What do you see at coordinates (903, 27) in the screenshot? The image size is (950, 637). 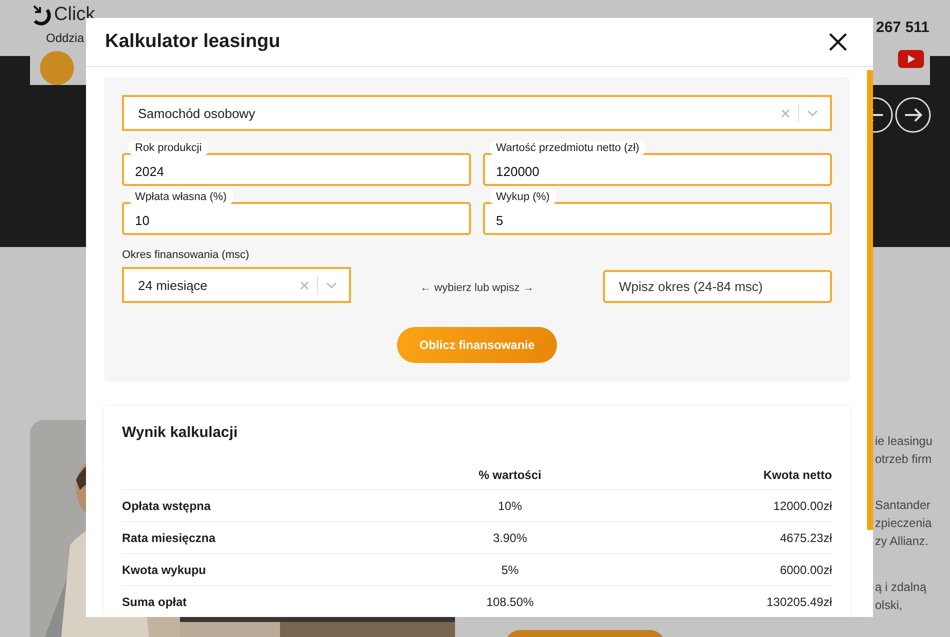 I see `phone-number: 267 511` at bounding box center [903, 27].